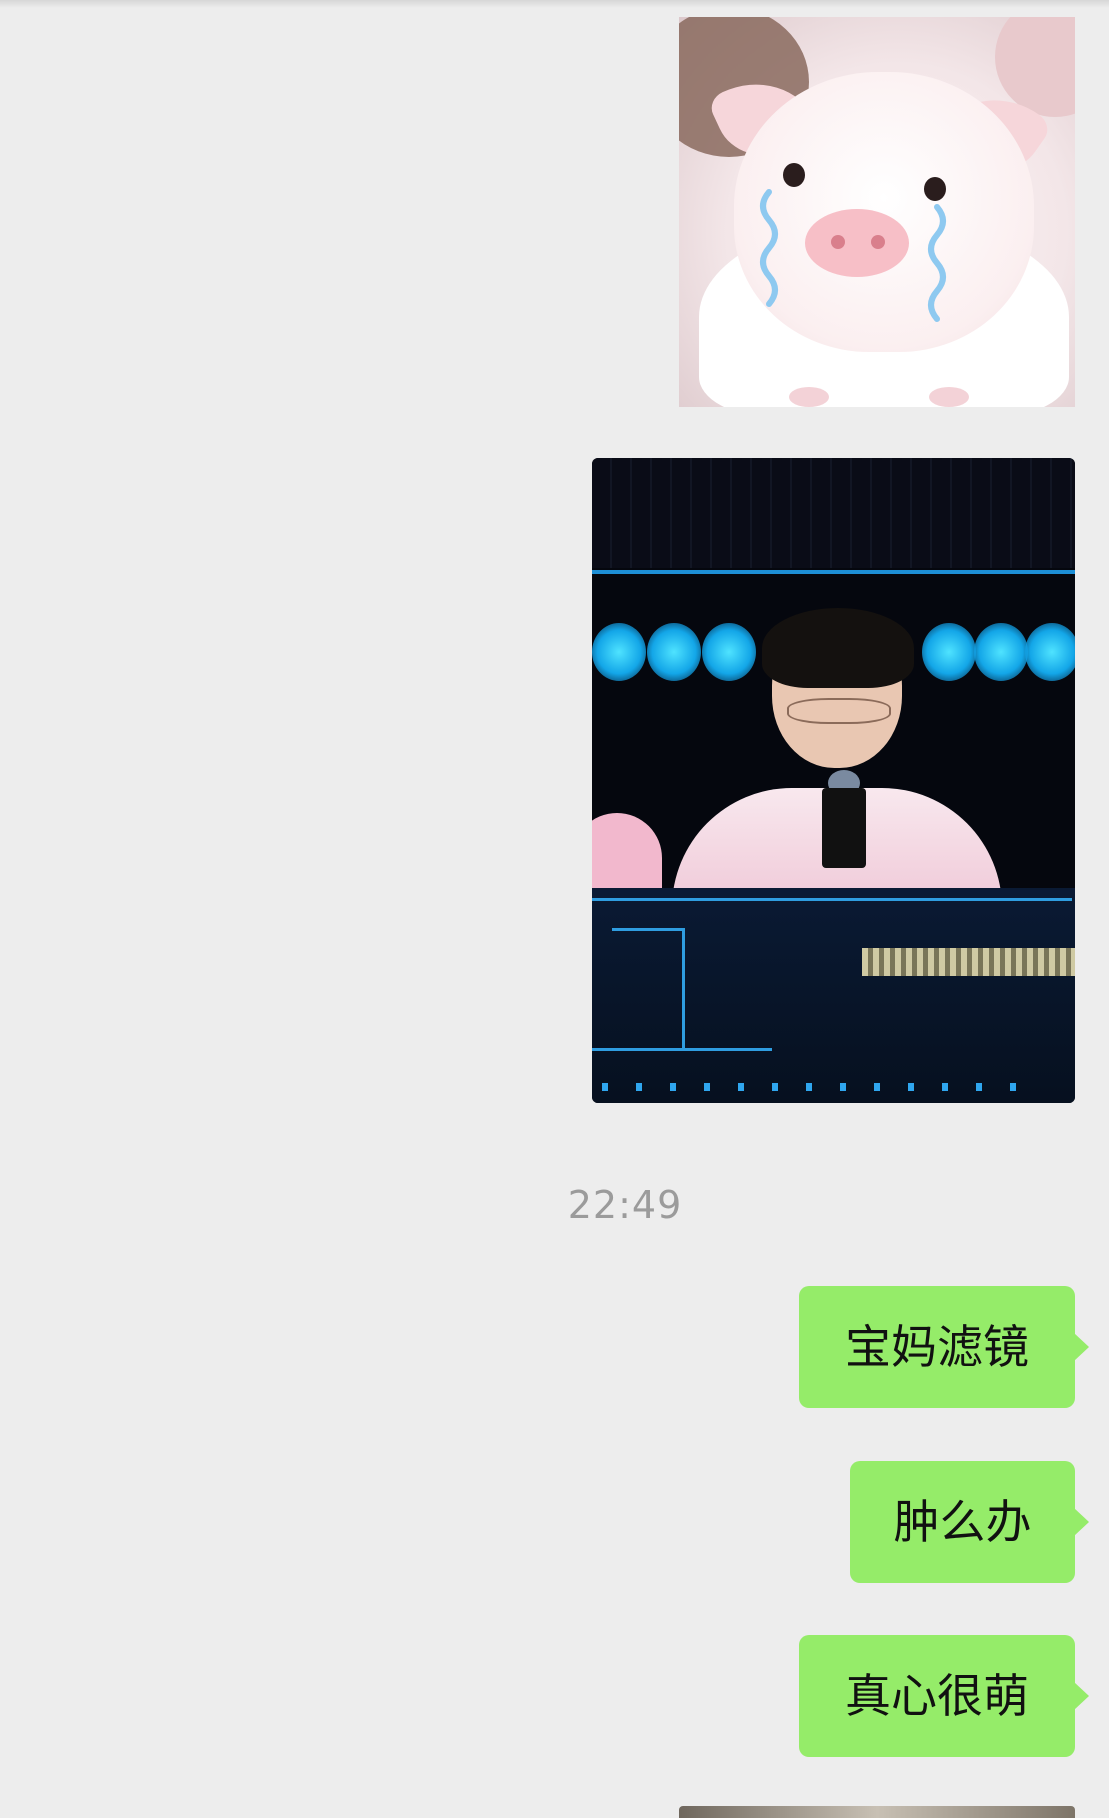  What do you see at coordinates (944, 1696) in the screenshot?
I see `message-bubble: 真心很萌` at bounding box center [944, 1696].